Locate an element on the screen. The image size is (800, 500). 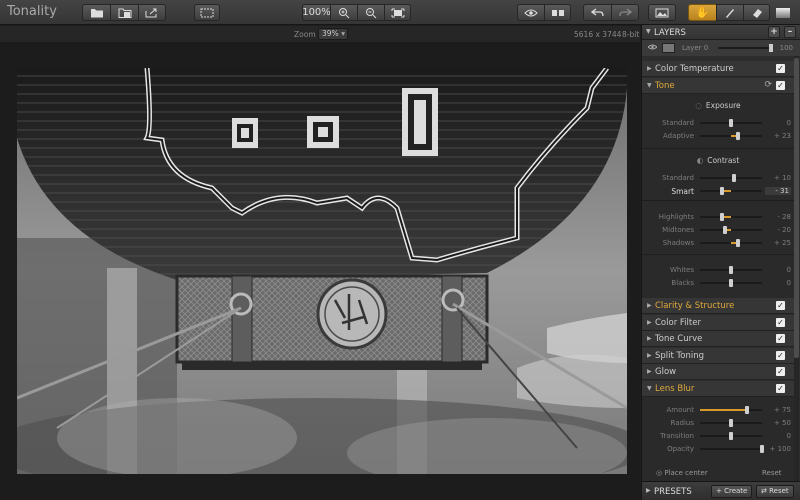
place-center-button: ◎ Place center is located at coordinates (682, 473).